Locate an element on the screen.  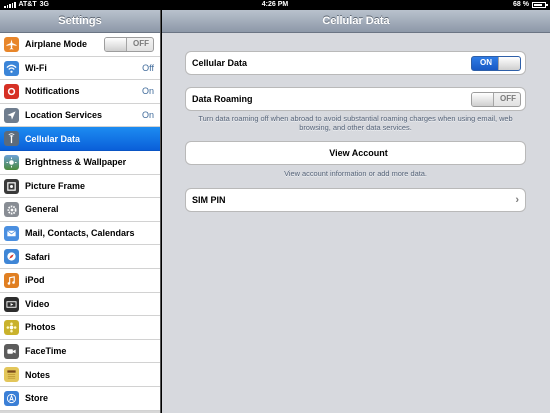
sidebar-item-label: Video is located at coordinates (37, 303).